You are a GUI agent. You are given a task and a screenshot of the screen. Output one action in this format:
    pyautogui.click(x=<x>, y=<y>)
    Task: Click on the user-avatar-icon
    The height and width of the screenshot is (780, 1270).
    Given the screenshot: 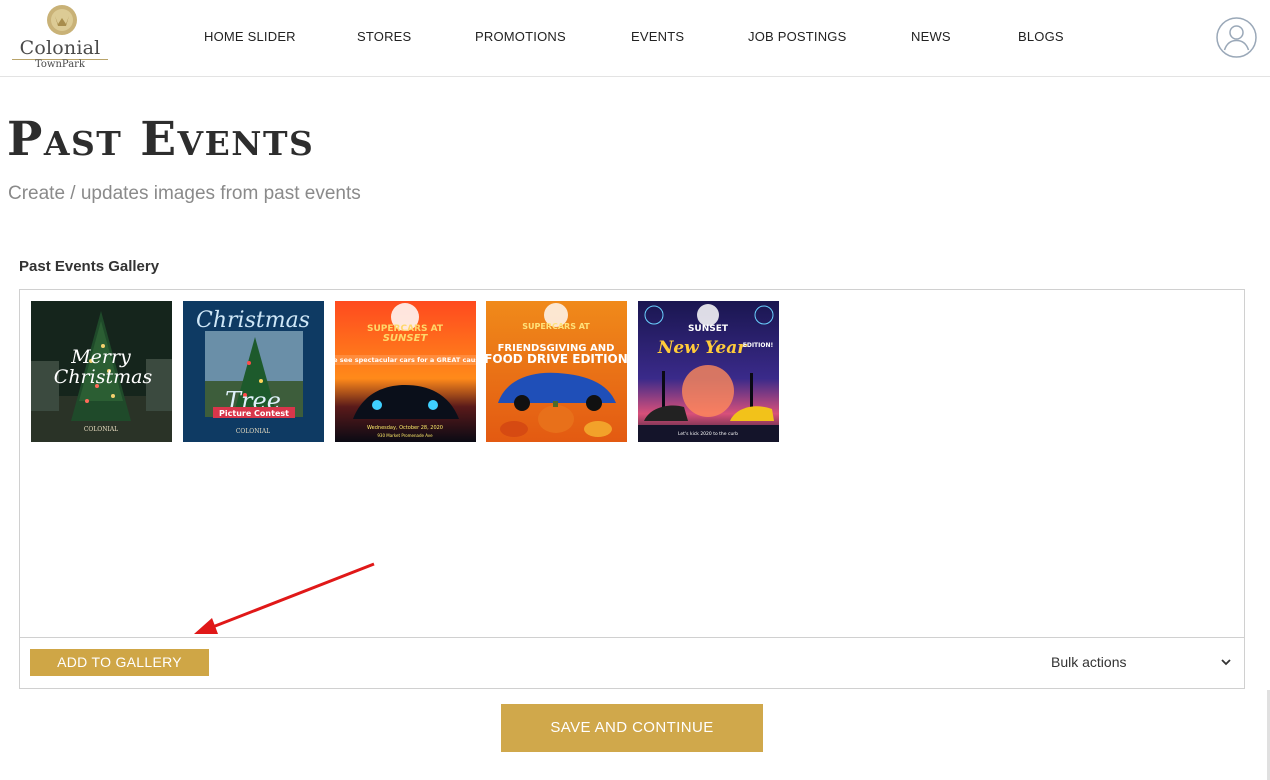 What is the action you would take?
    pyautogui.click(x=1236, y=37)
    